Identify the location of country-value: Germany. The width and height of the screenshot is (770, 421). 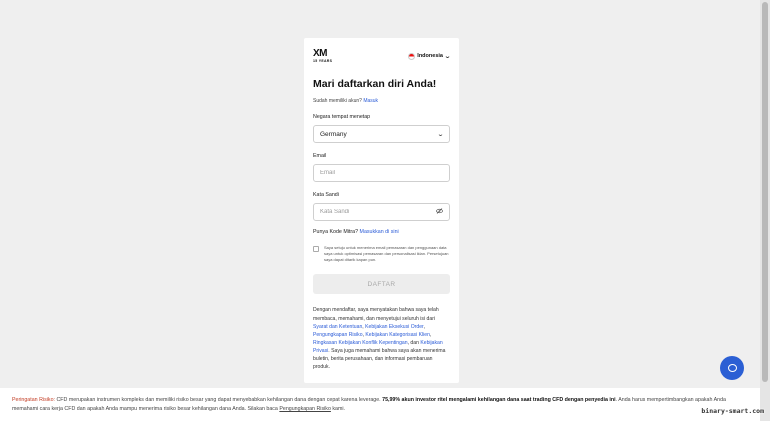
(333, 134).